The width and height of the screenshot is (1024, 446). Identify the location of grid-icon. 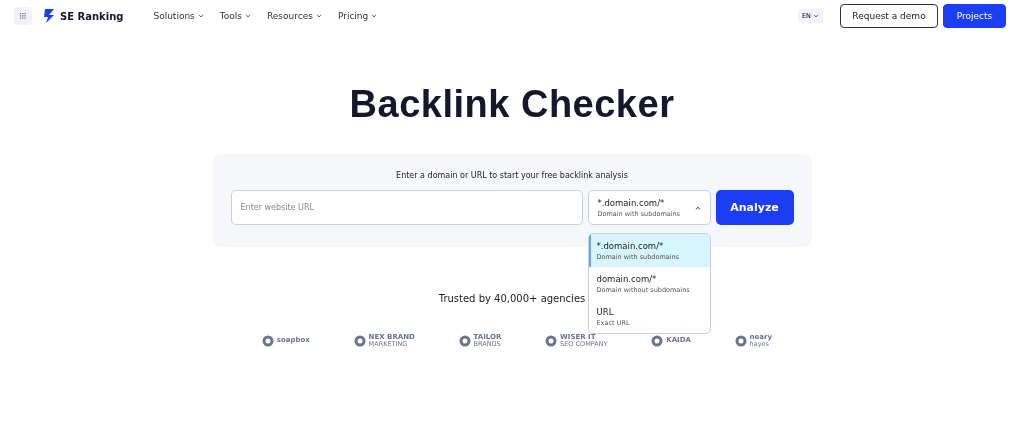
(23, 16).